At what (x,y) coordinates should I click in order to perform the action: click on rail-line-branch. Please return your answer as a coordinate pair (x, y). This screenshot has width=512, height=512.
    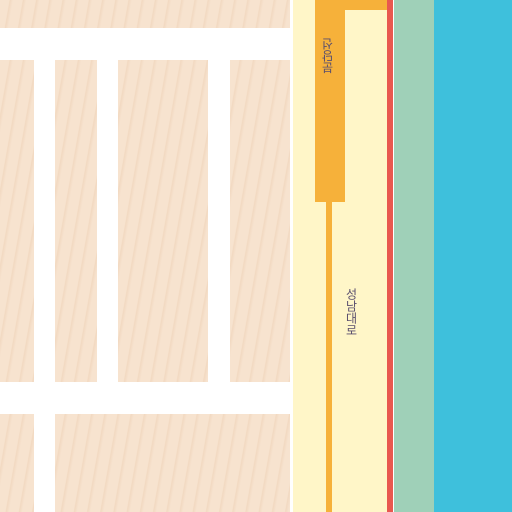
    Looking at the image, I should click on (367, 5).